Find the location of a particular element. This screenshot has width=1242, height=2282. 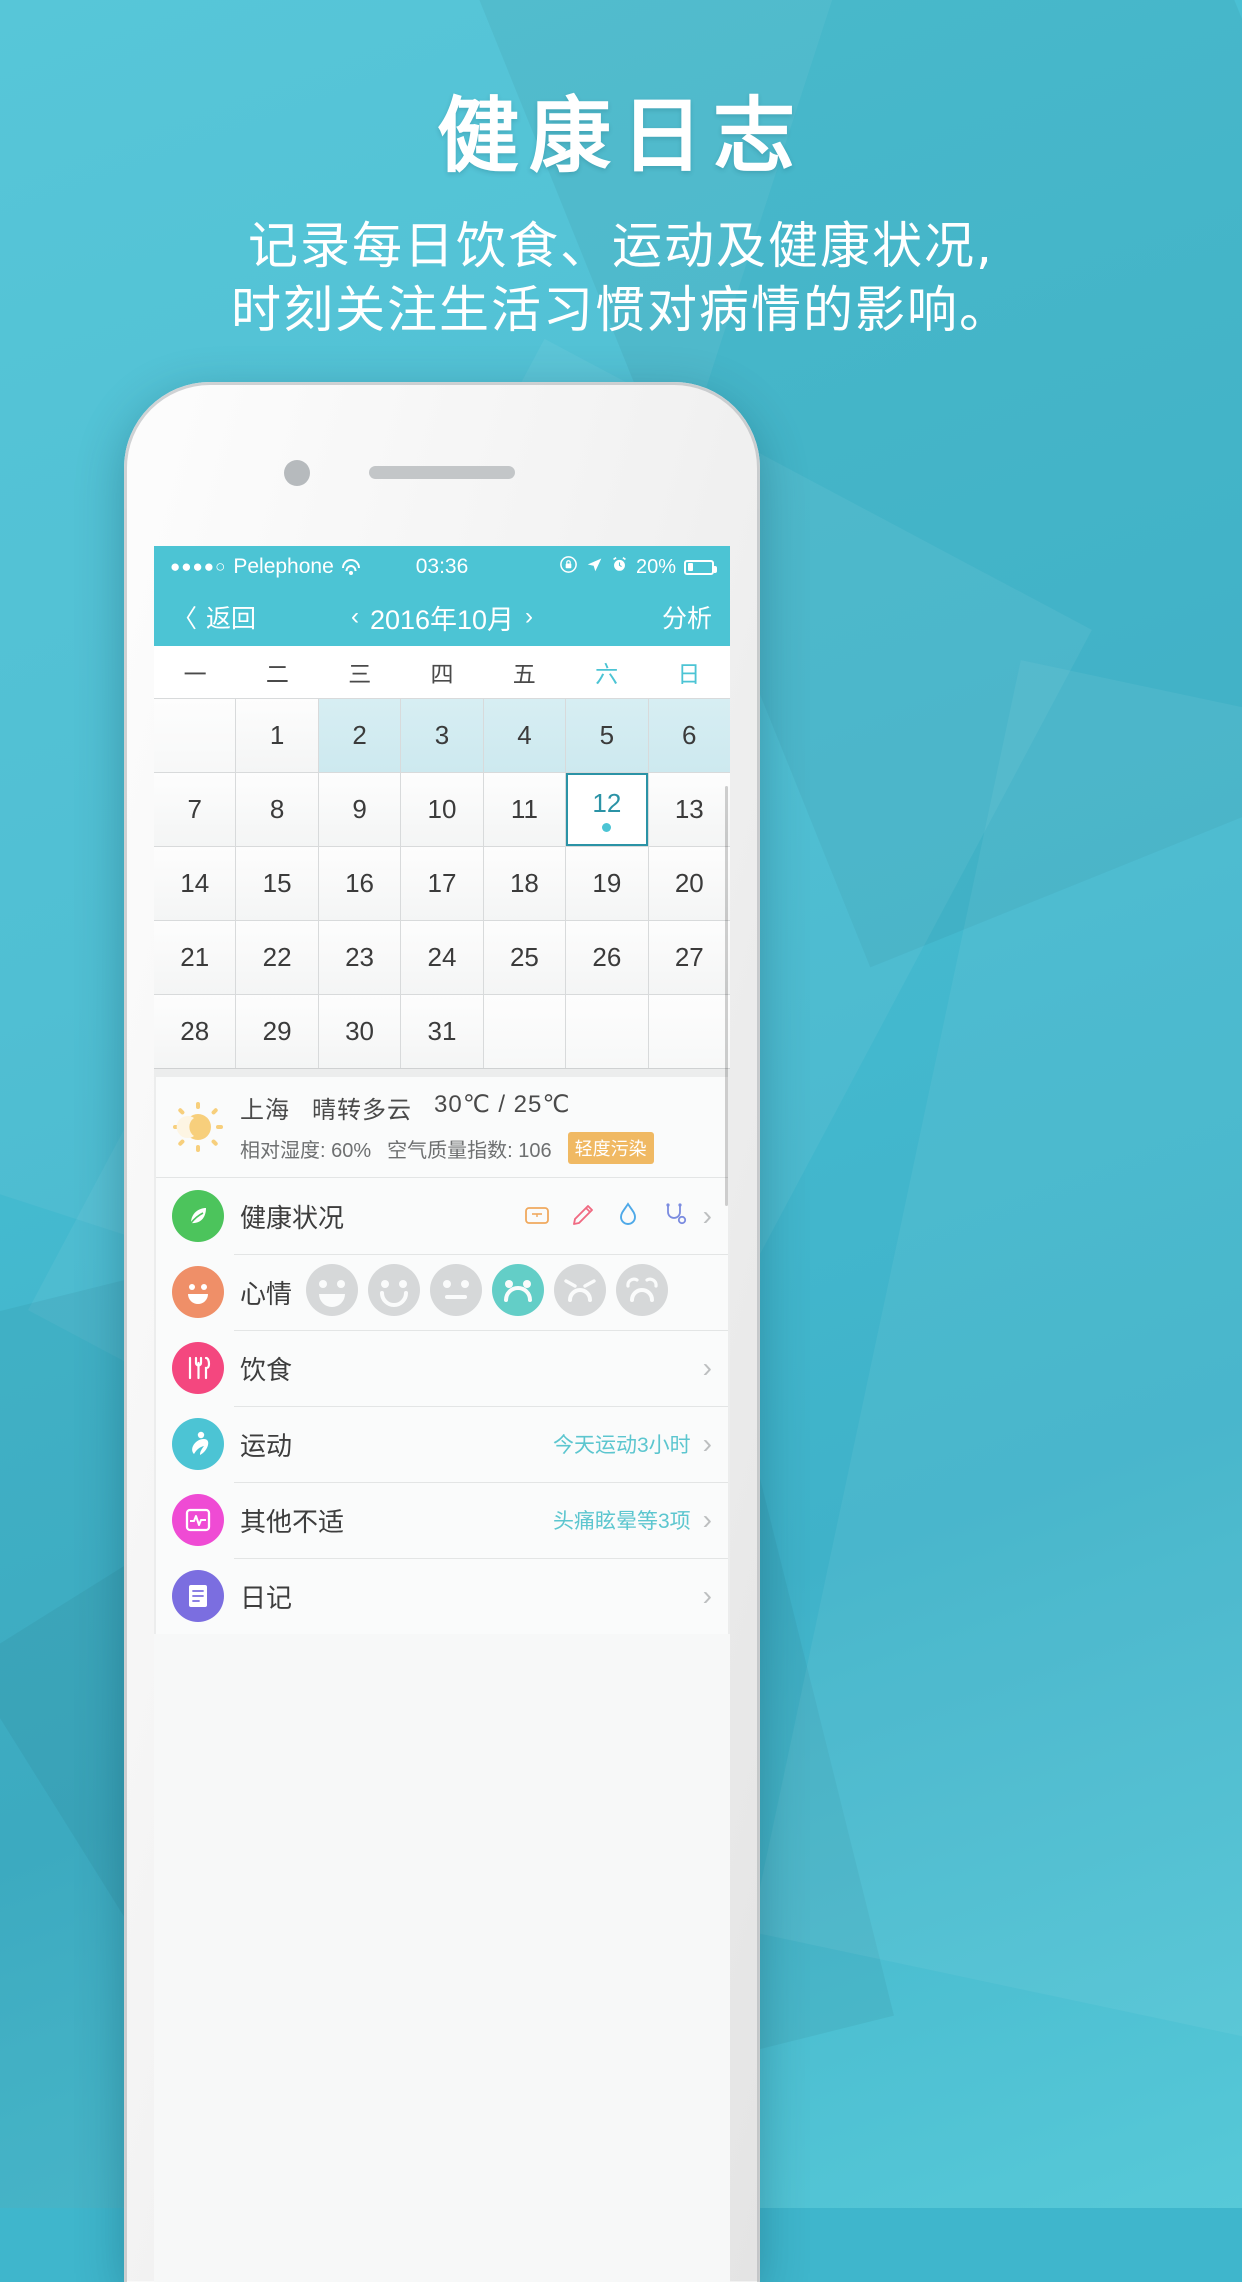

day-number: 16 is located at coordinates (360, 883).